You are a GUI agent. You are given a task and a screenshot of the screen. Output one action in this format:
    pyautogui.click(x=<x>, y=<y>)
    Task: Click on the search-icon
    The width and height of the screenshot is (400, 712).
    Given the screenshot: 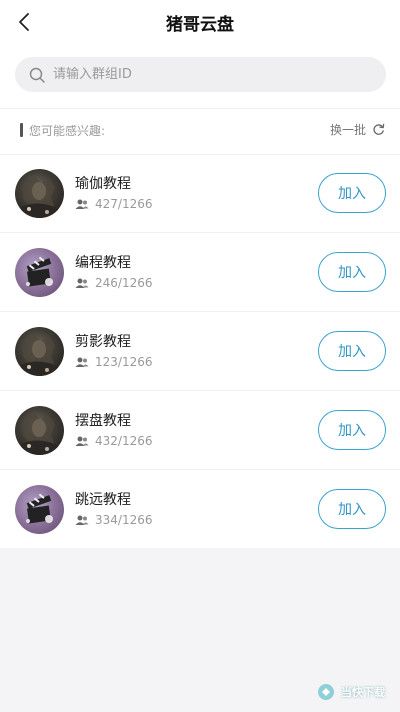 What is the action you would take?
    pyautogui.click(x=37, y=75)
    